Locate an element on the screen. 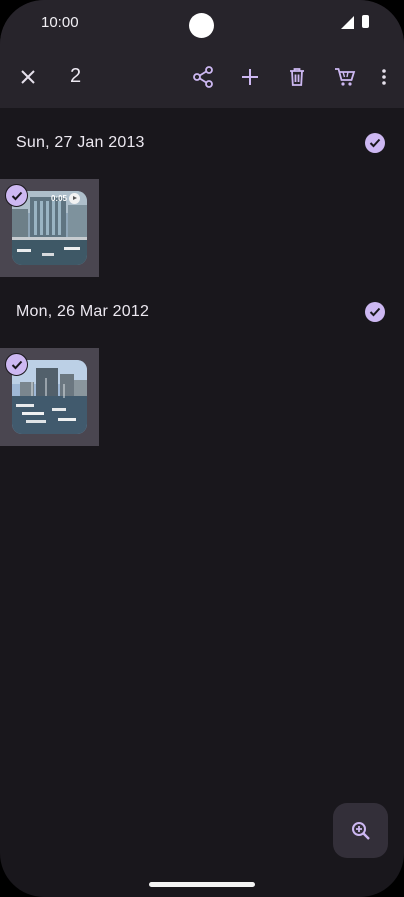 The width and height of the screenshot is (404, 897). shopping-cart-icon is located at coordinates (345, 77).